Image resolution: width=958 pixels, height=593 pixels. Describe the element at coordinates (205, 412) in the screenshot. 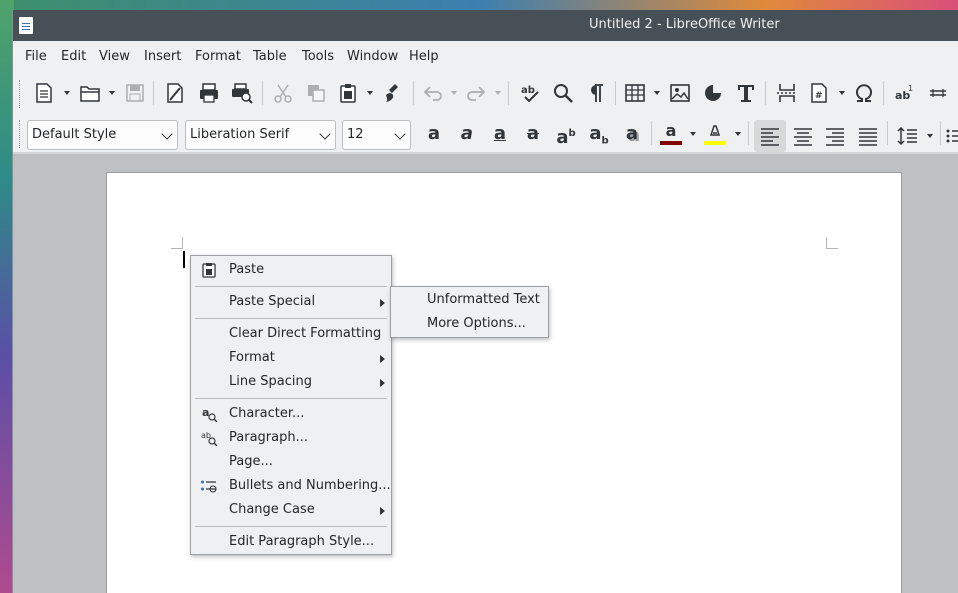

I see `svg-text: a` at that location.